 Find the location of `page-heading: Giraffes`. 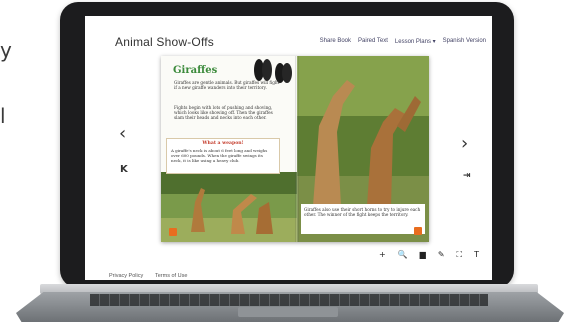

page-heading: Giraffes is located at coordinates (195, 70).